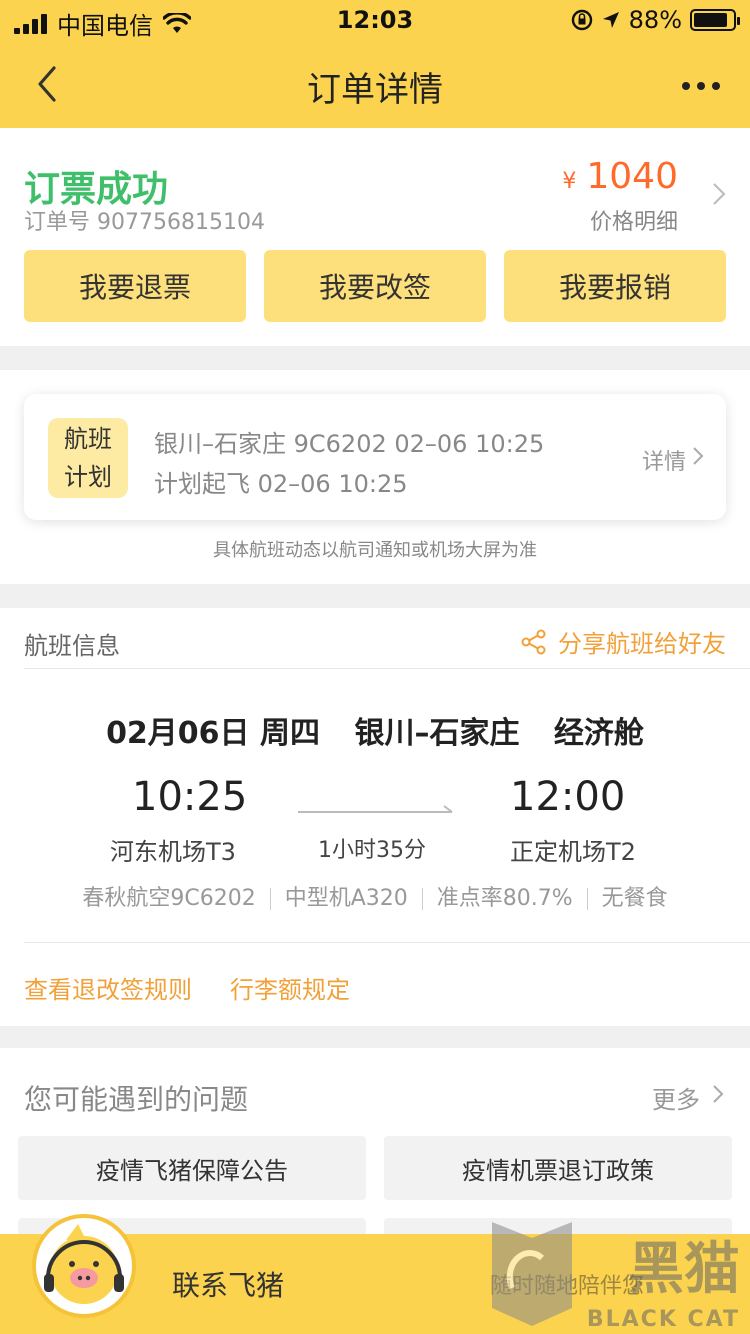 Image resolution: width=750 pixels, height=1334 pixels. What do you see at coordinates (569, 181) in the screenshot?
I see `currency-symbol: ¥` at bounding box center [569, 181].